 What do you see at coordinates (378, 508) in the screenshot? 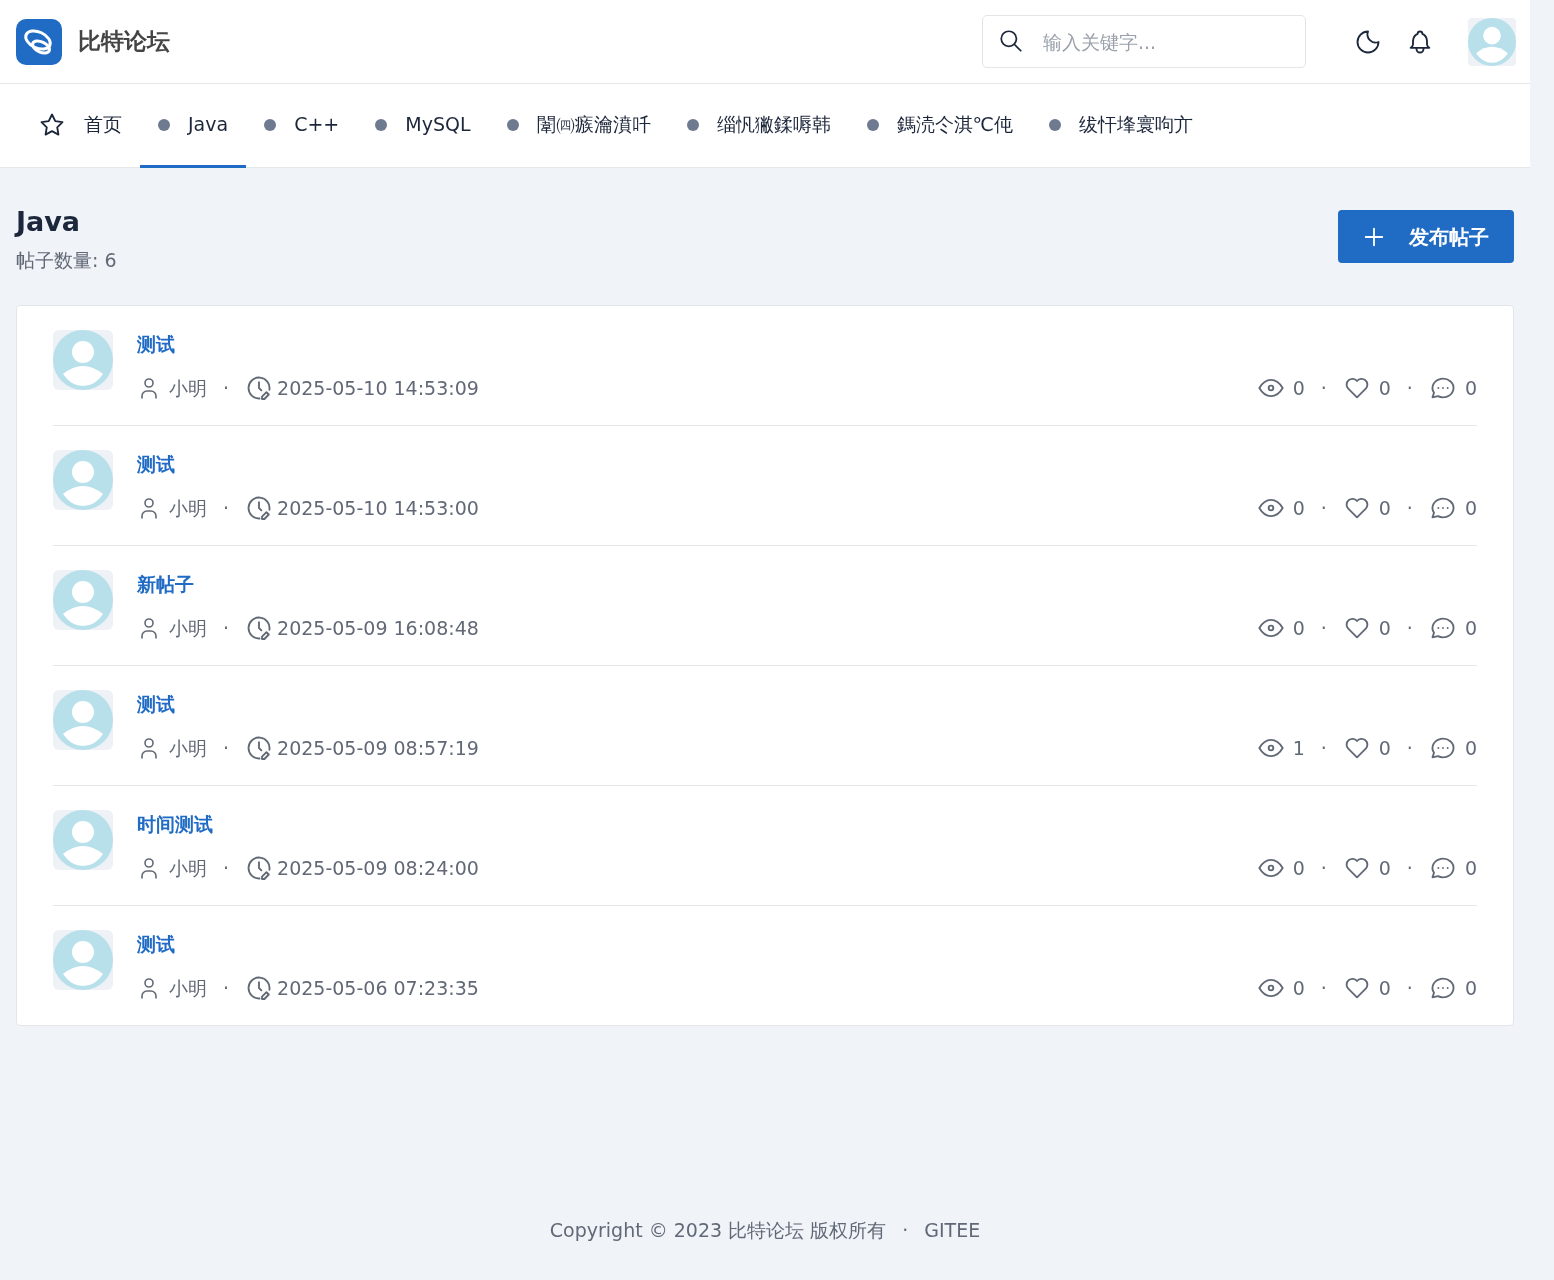
I see `post-time: 2025-05-10 14:53:00` at bounding box center [378, 508].